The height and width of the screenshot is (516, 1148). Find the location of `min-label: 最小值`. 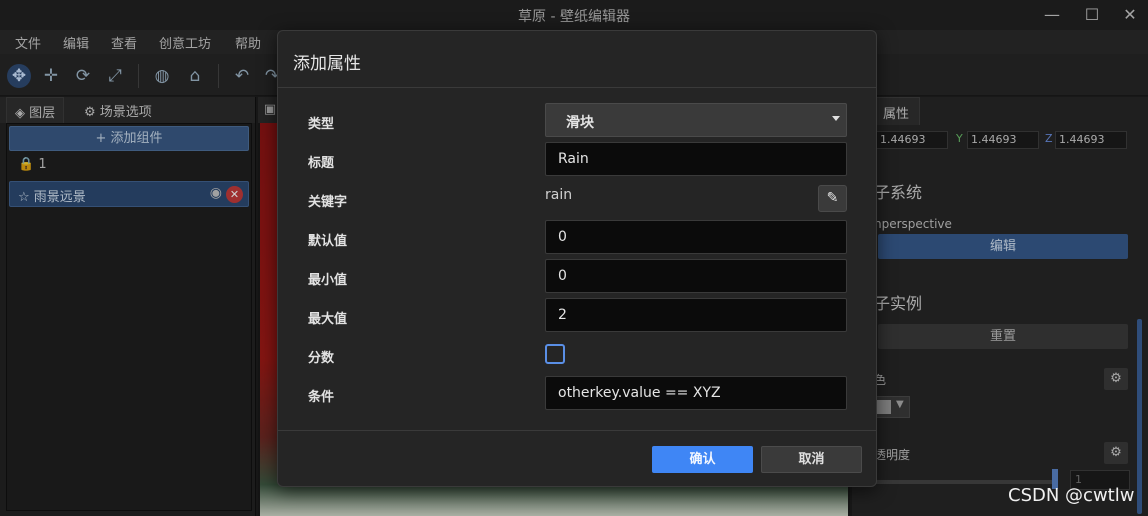

min-label: 最小值 is located at coordinates (328, 280).